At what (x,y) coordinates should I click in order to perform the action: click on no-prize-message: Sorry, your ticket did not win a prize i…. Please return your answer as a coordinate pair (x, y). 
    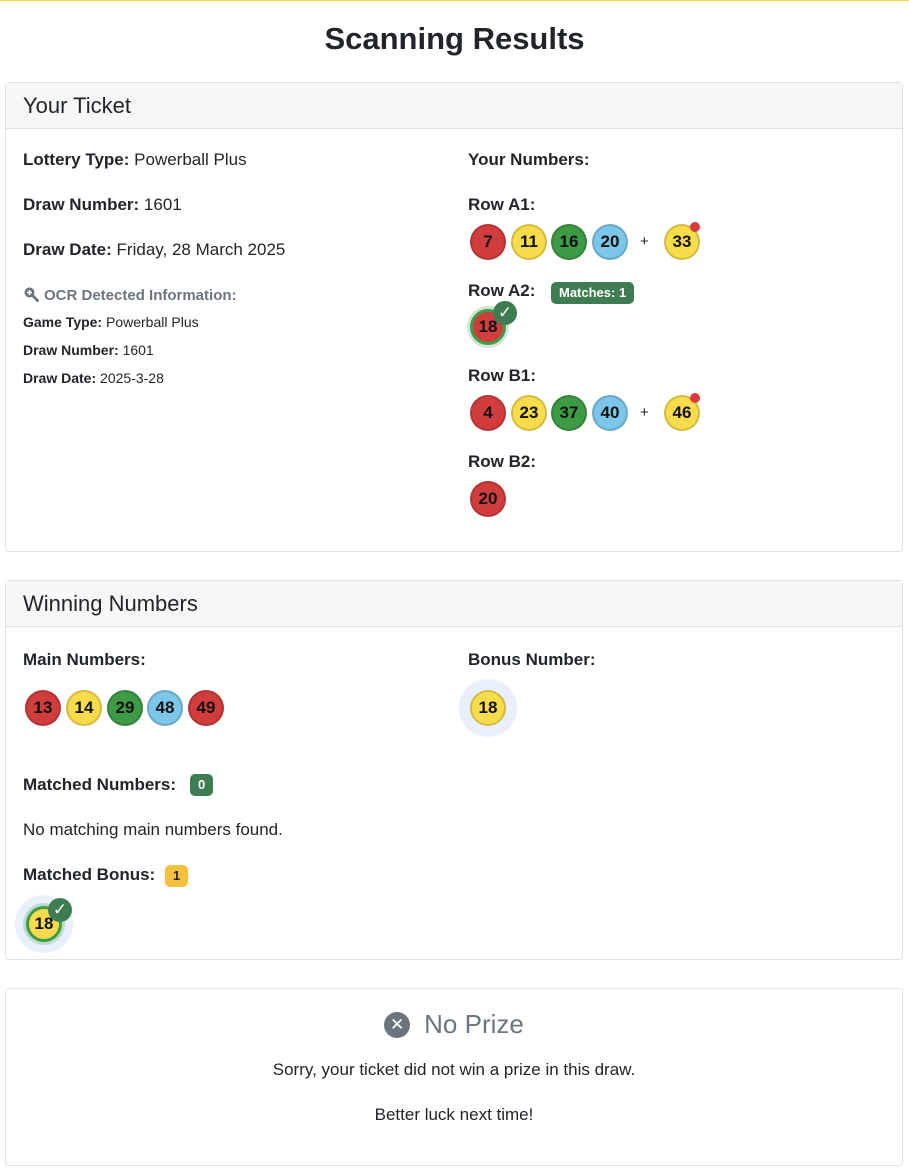
    Looking at the image, I should click on (454, 1069).